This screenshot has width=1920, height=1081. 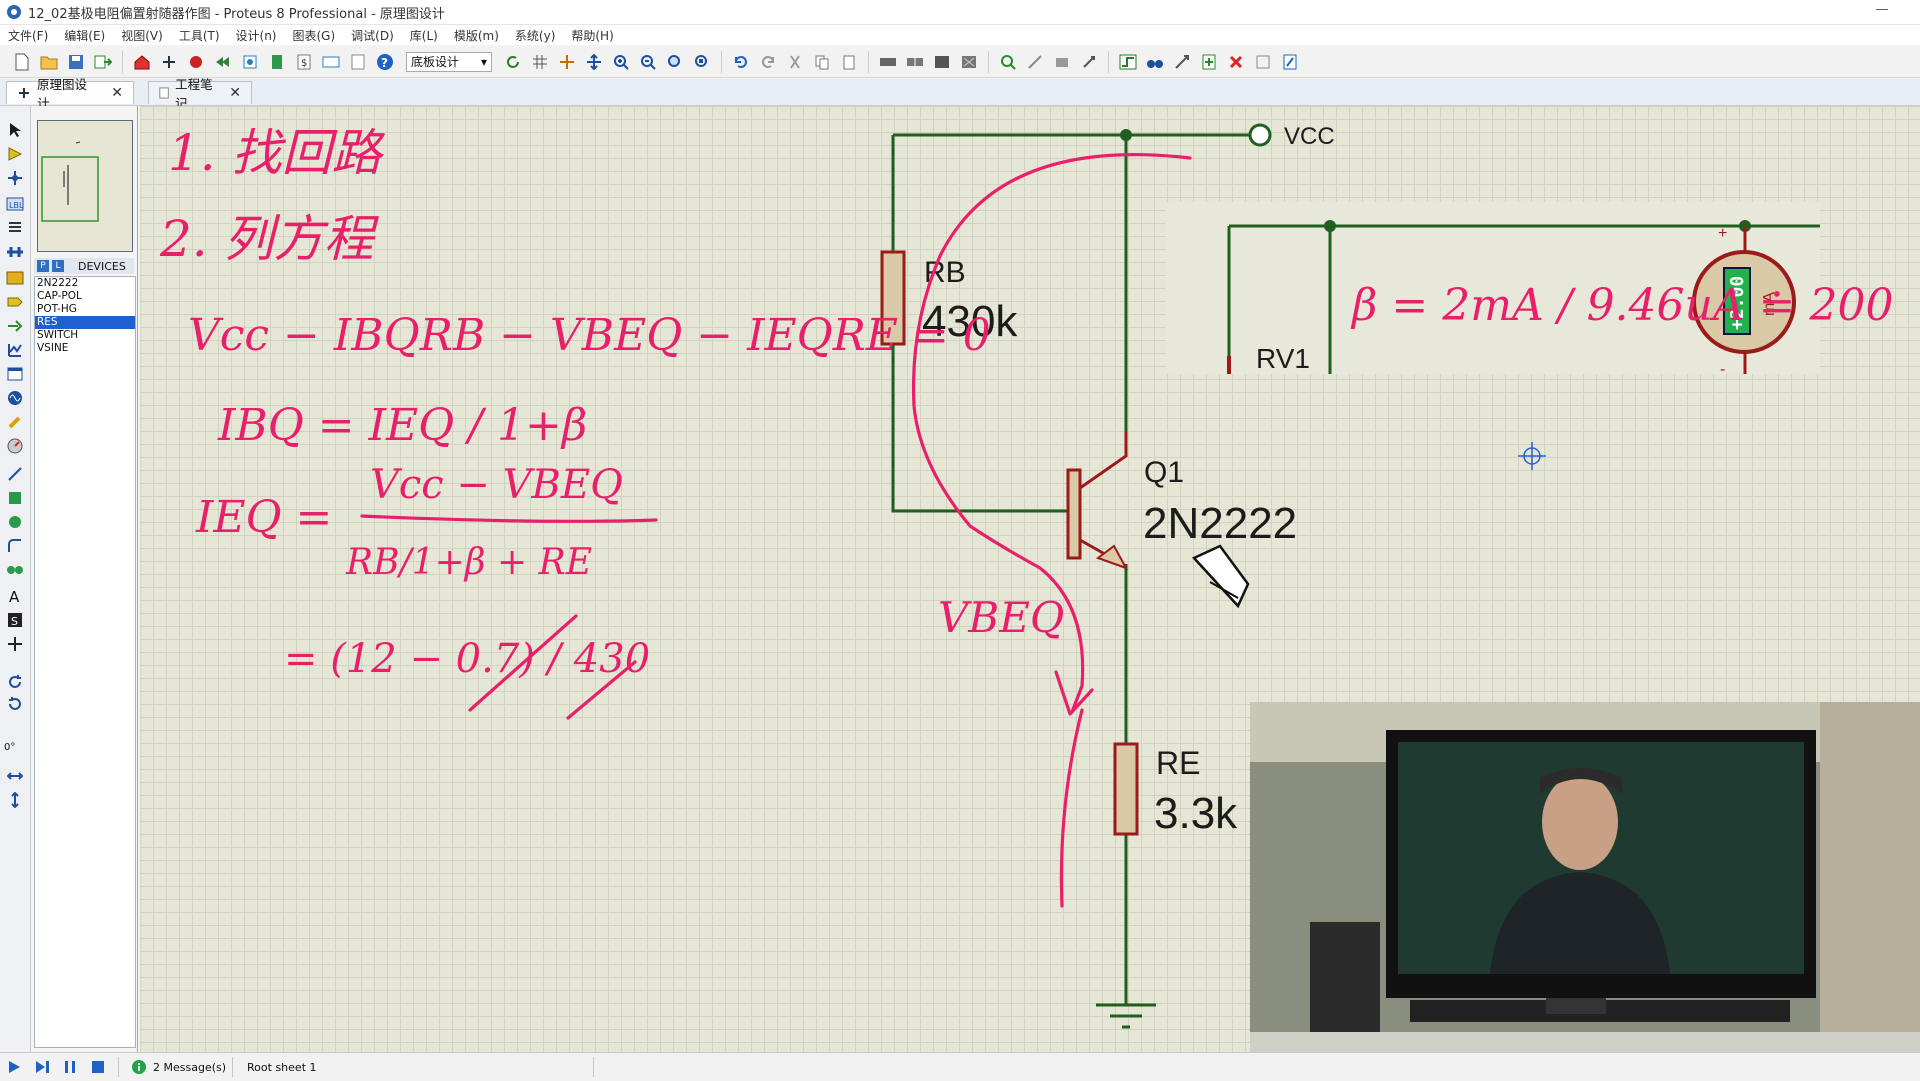 What do you see at coordinates (250, 62) in the screenshot?
I see `bom-icon` at bounding box center [250, 62].